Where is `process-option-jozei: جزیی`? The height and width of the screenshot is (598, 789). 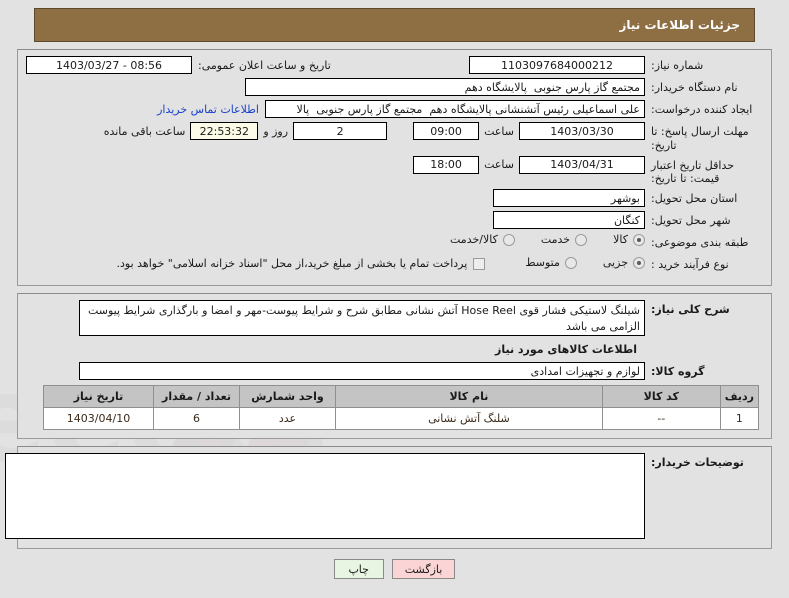 process-option-jozei: جزیی is located at coordinates (624, 262).